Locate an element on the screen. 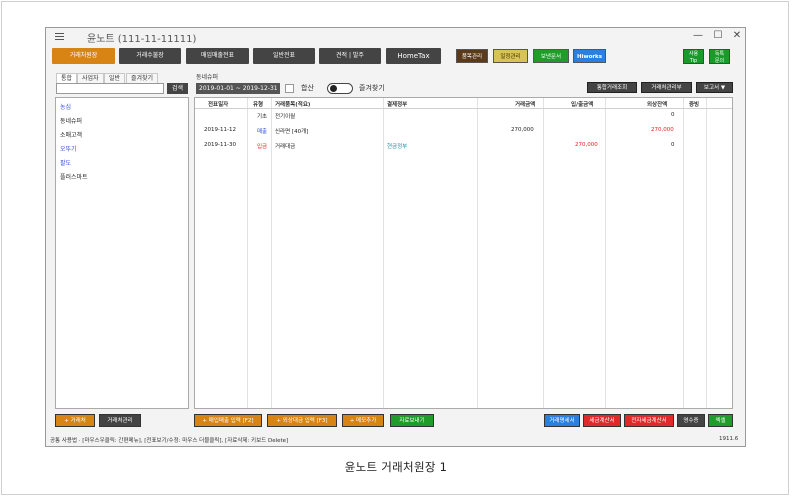 This screenshot has width=792, height=498. usage-tip-button: 사용 Tip is located at coordinates (693, 56).